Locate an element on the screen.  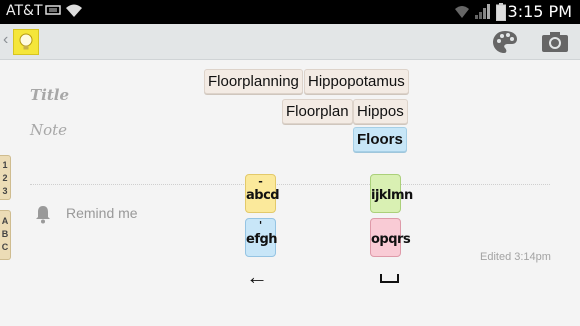
letter-tab-a: A is located at coordinates (5, 221).